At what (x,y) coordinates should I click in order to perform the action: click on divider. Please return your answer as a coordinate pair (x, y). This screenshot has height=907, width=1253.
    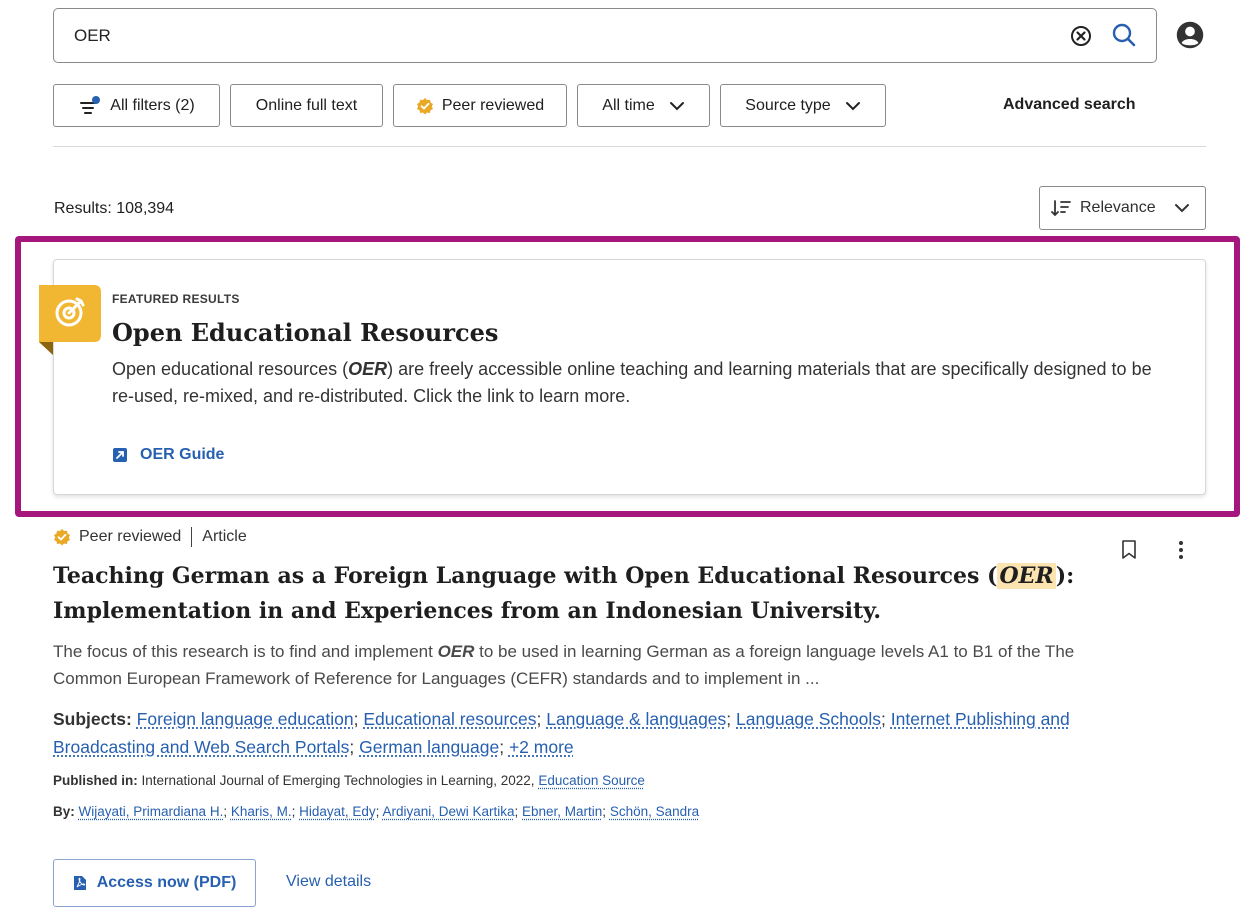
    Looking at the image, I should click on (629, 146).